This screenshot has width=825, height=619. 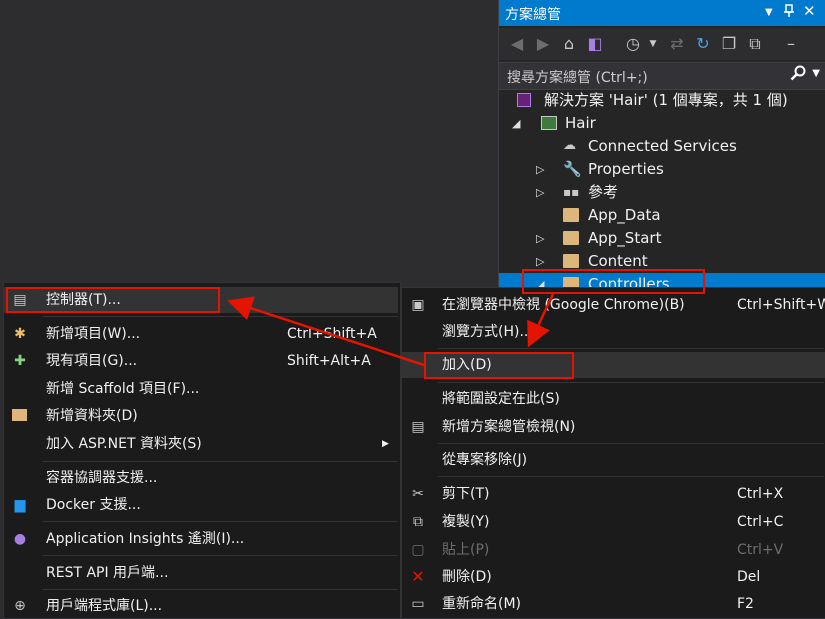 I want to click on annotation-arrows, so click(x=391, y=330).